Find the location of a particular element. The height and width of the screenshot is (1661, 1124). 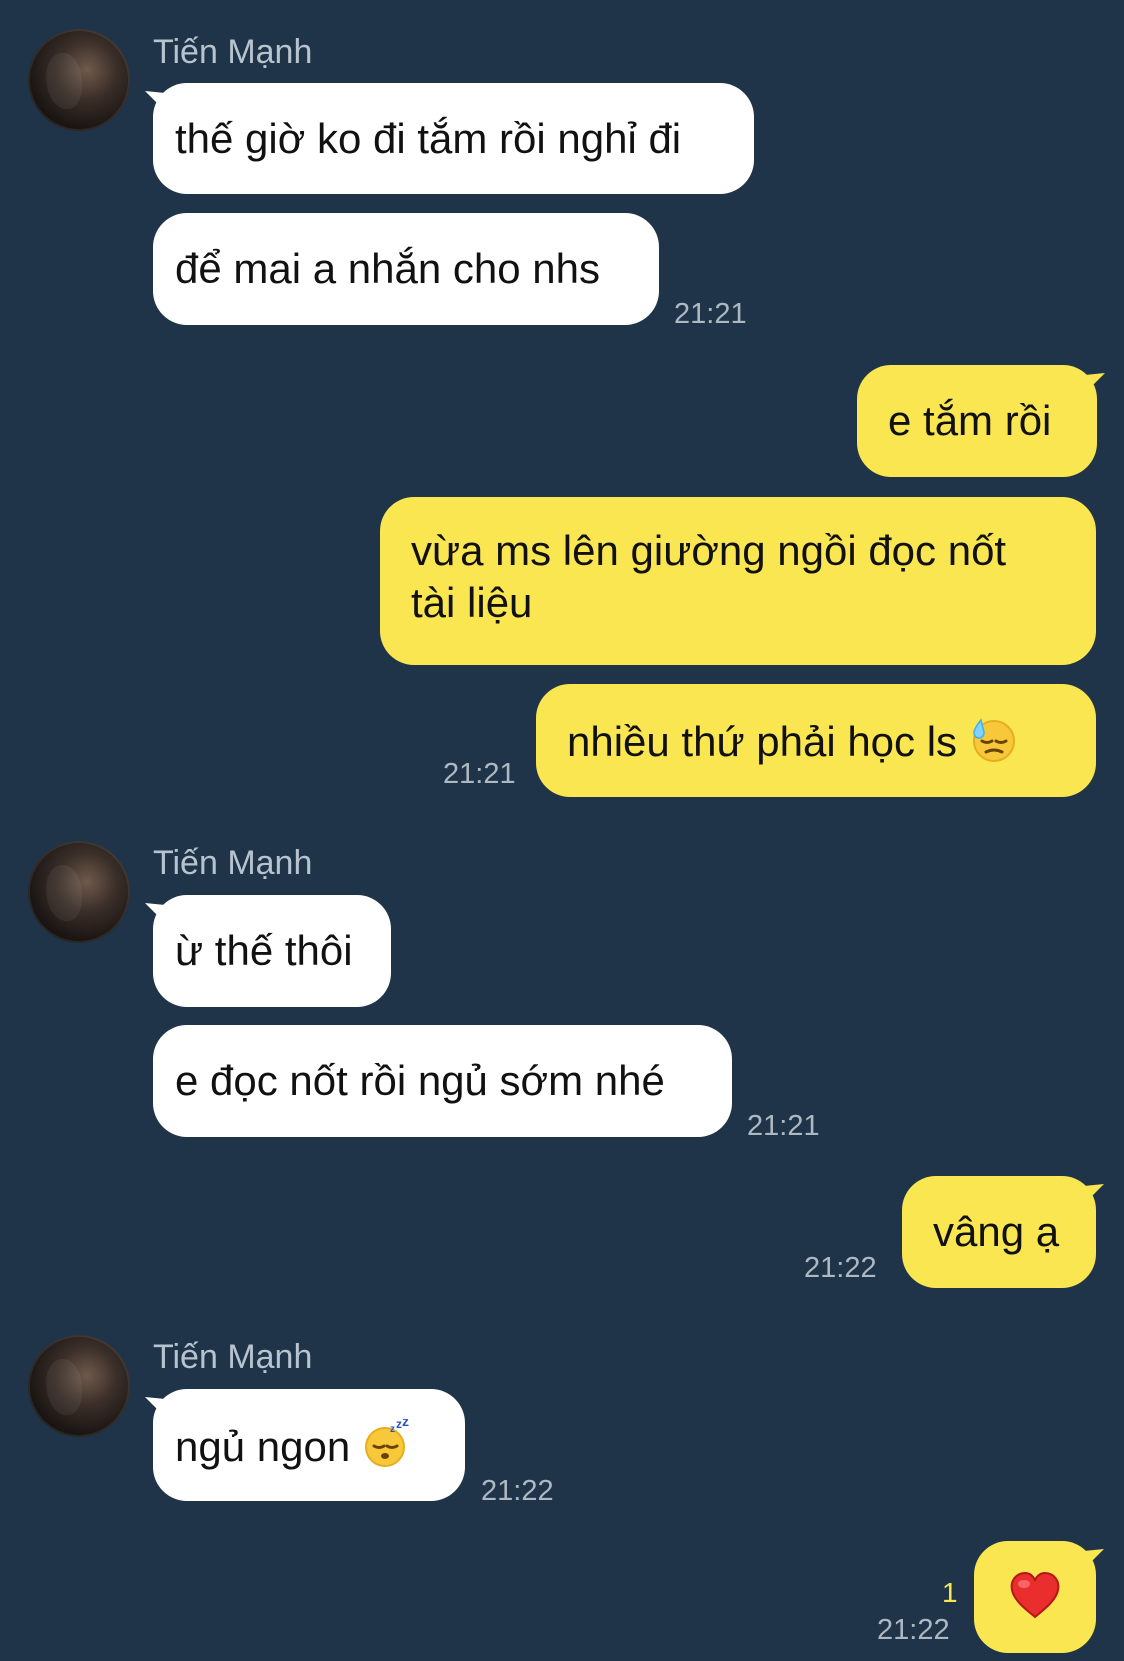

incoming-message: để mai a nhắn cho nhs is located at coordinates (406, 269).